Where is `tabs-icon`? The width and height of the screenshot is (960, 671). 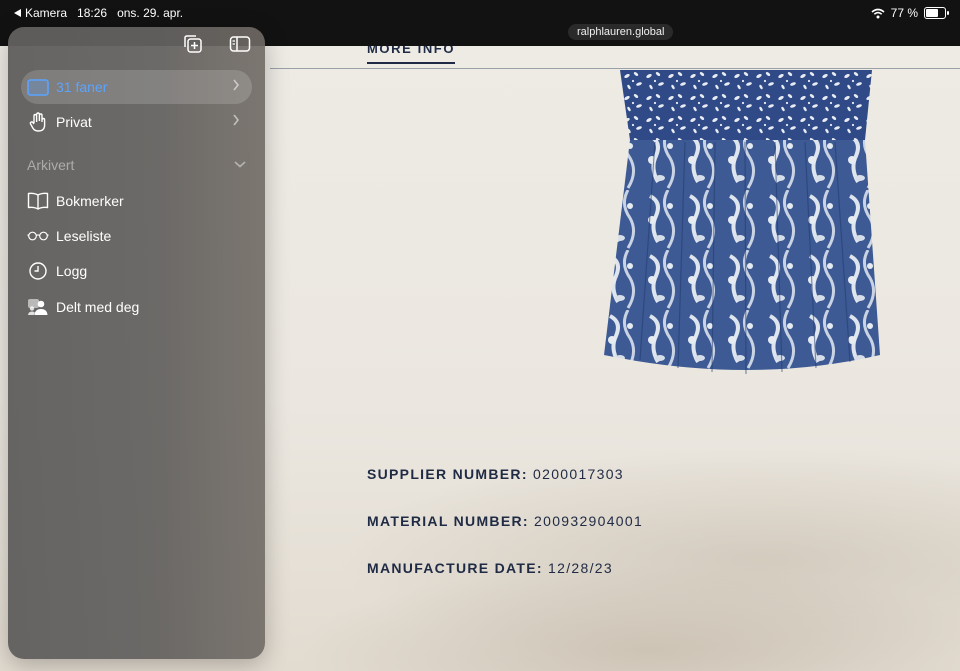 tabs-icon is located at coordinates (38, 87).